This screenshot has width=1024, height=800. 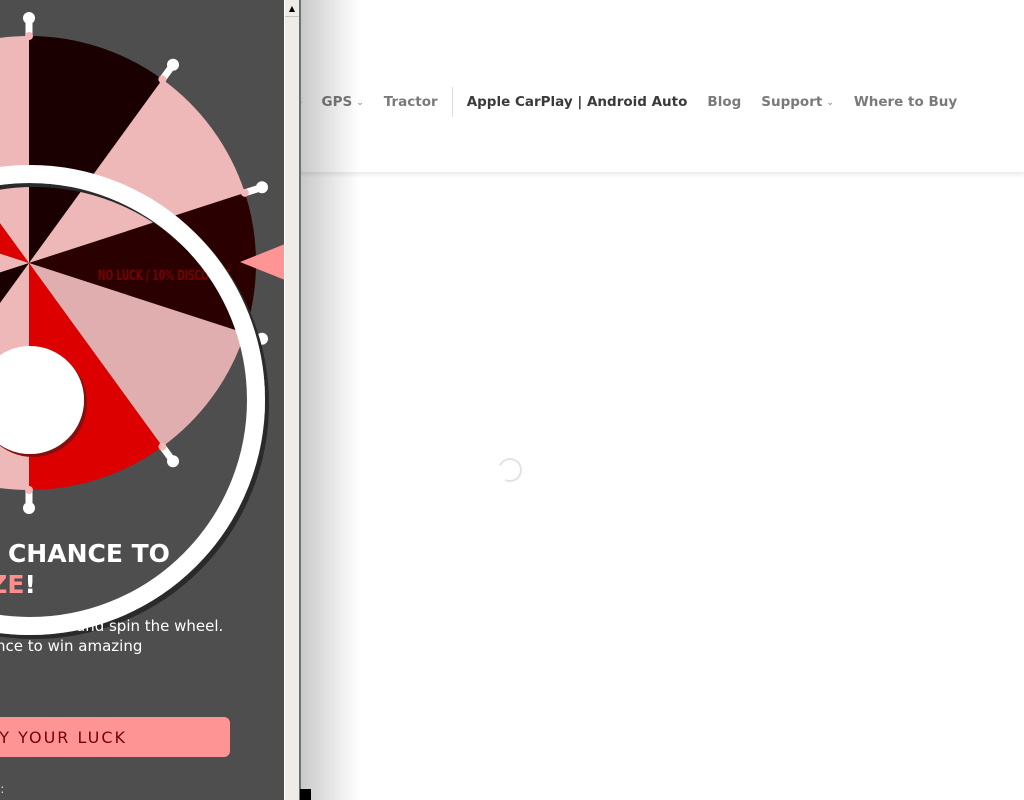 What do you see at coordinates (115, 737) in the screenshot?
I see `try-your-luck-button: Y YOUR LUCK` at bounding box center [115, 737].